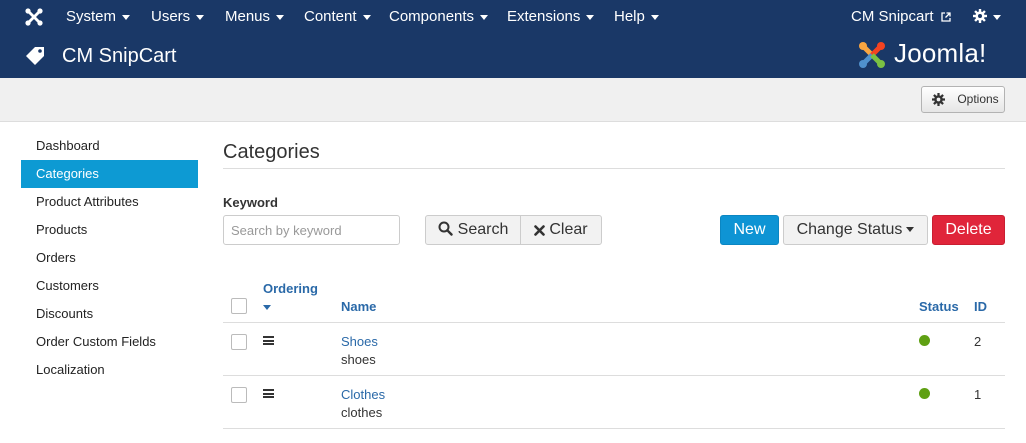  What do you see at coordinates (978, 394) in the screenshot?
I see `row-id: 1` at bounding box center [978, 394].